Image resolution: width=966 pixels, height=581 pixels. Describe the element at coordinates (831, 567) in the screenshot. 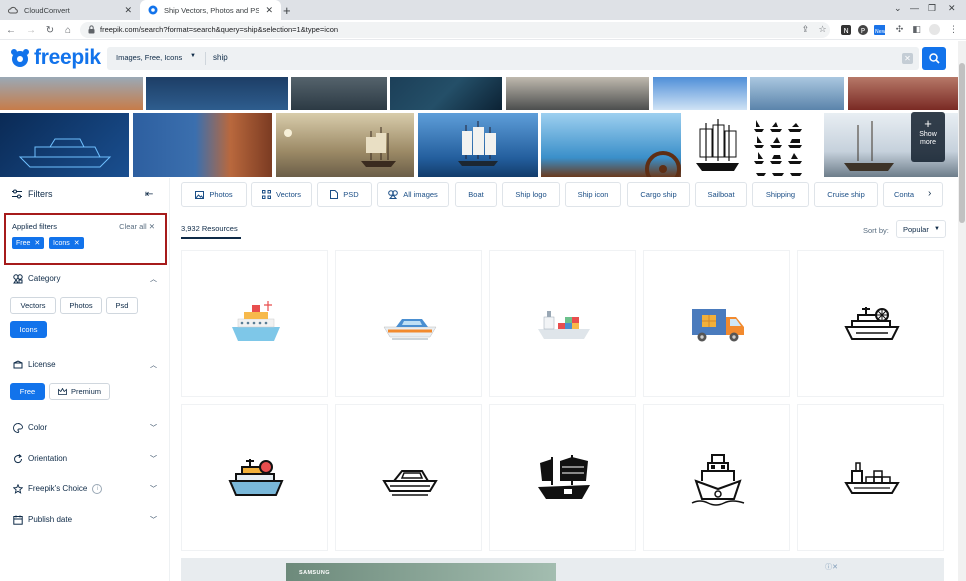

I see `ad-close-icon: ⓘ✕` at that location.